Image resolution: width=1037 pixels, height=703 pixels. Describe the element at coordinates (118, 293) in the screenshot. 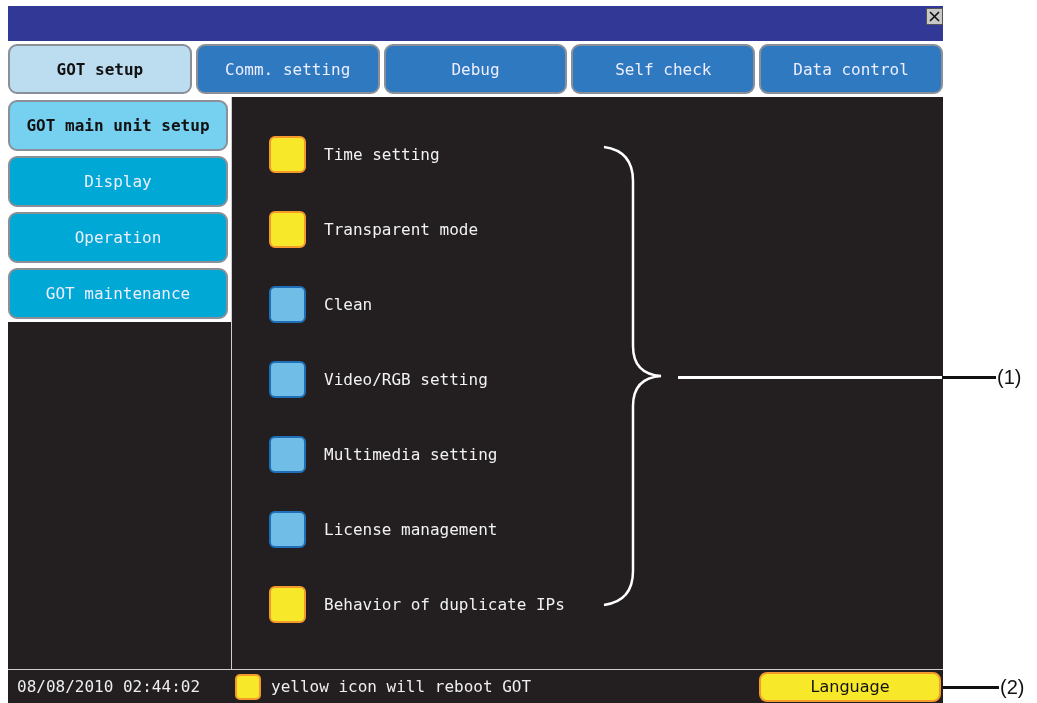

I see `side-menu-item: GOT maintenance` at that location.